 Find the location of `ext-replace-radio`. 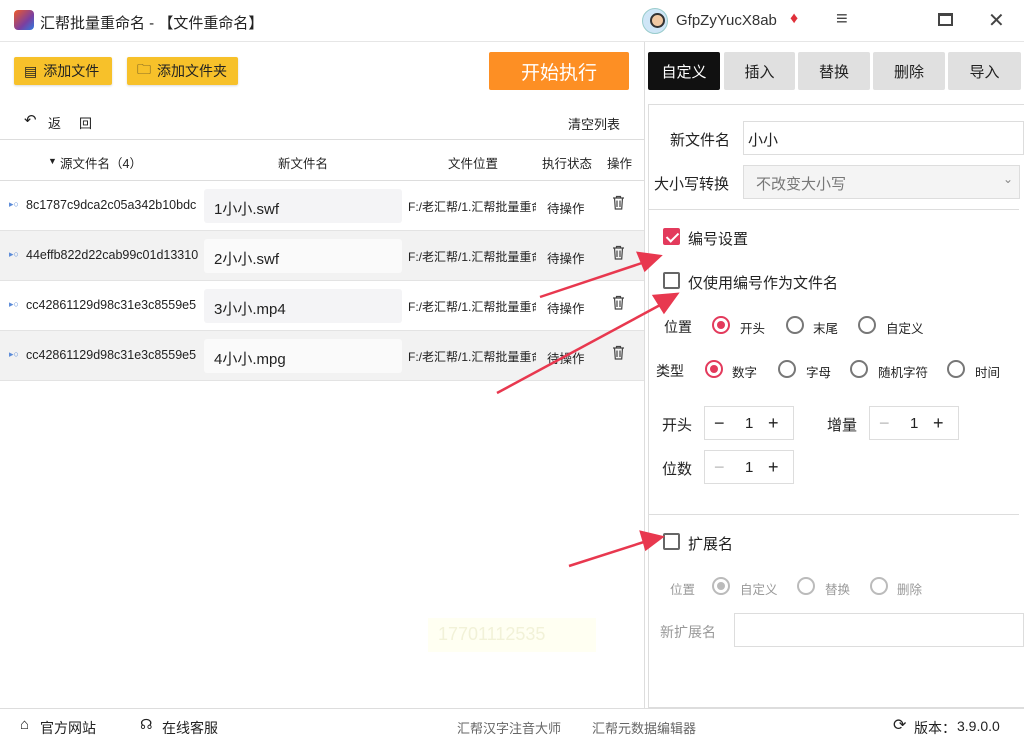

ext-replace-radio is located at coordinates (806, 586).